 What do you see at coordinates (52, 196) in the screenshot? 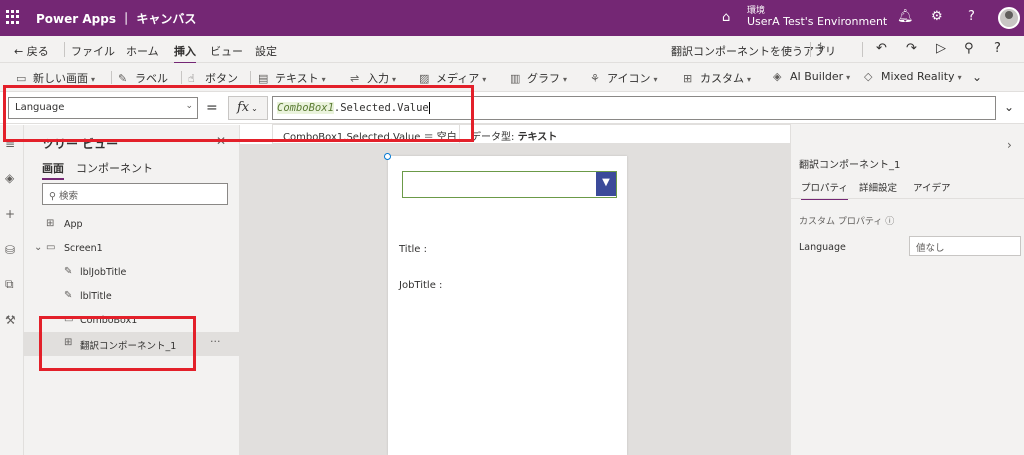
I see `search-icon: ⚲` at bounding box center [52, 196].